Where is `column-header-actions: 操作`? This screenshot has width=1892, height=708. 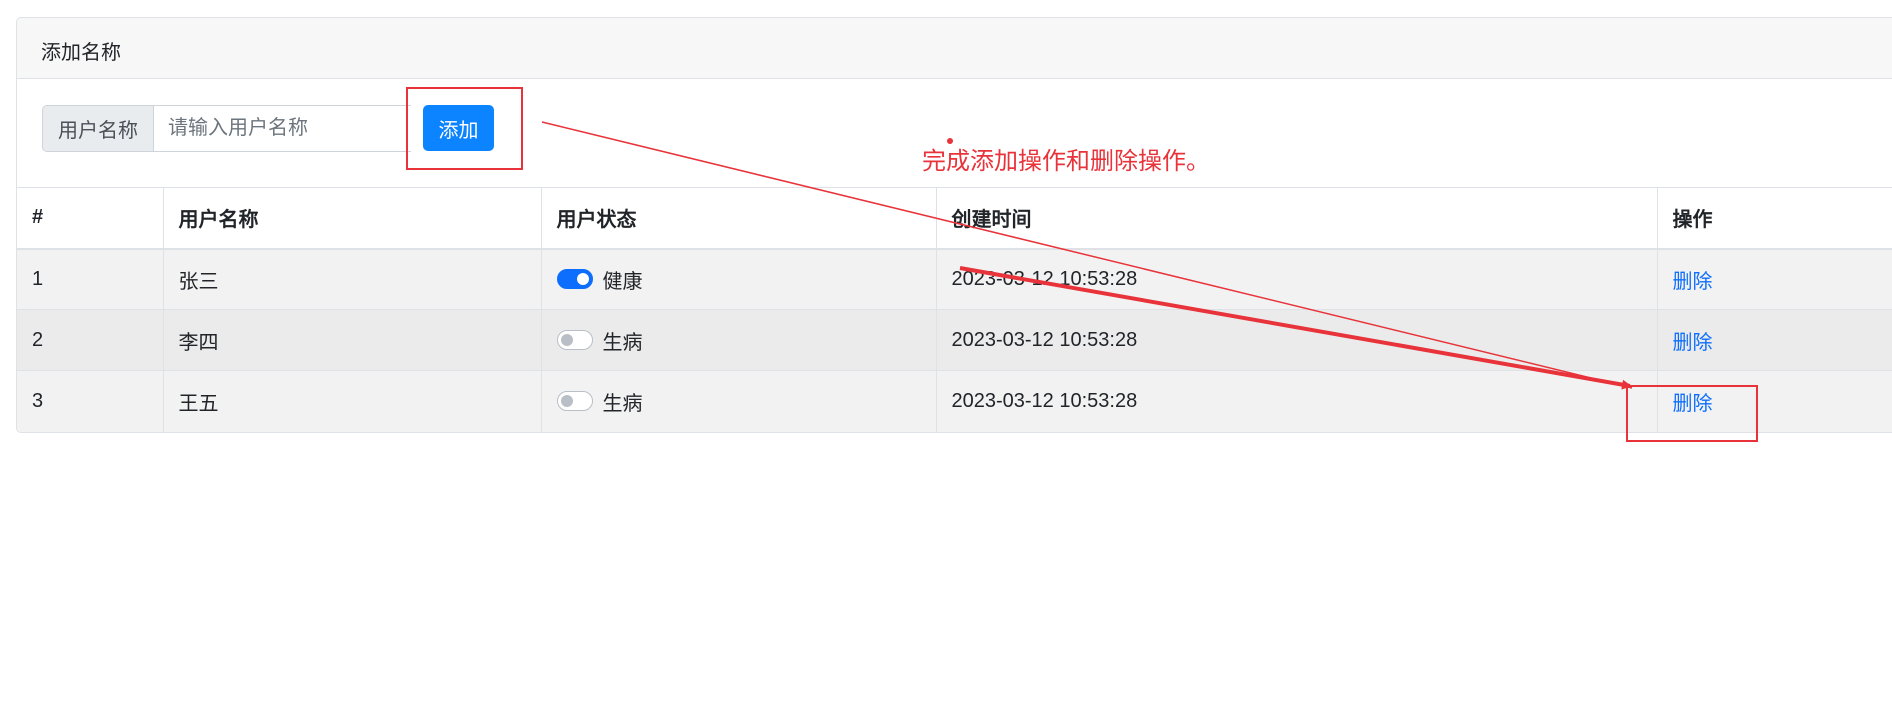
column-header-actions: 操作 is located at coordinates (1774, 218).